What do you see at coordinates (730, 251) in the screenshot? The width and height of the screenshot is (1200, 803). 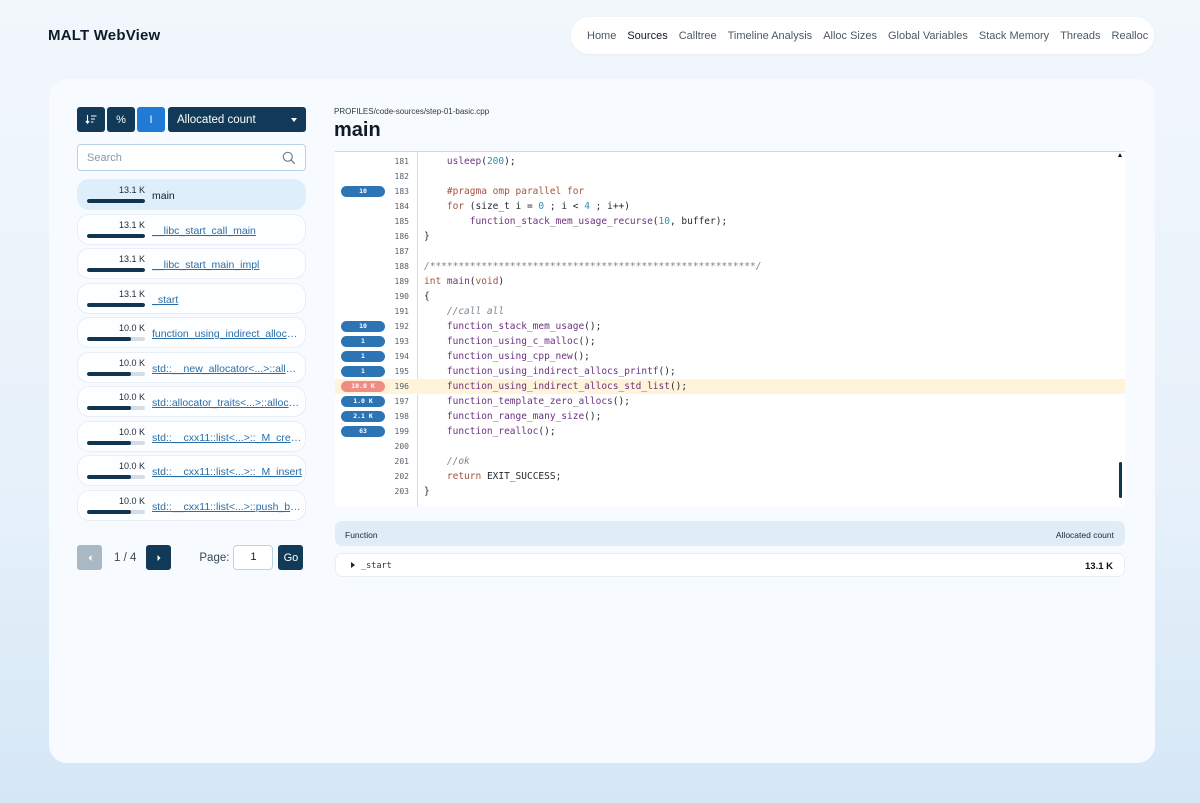 I see `code-line: 187` at bounding box center [730, 251].